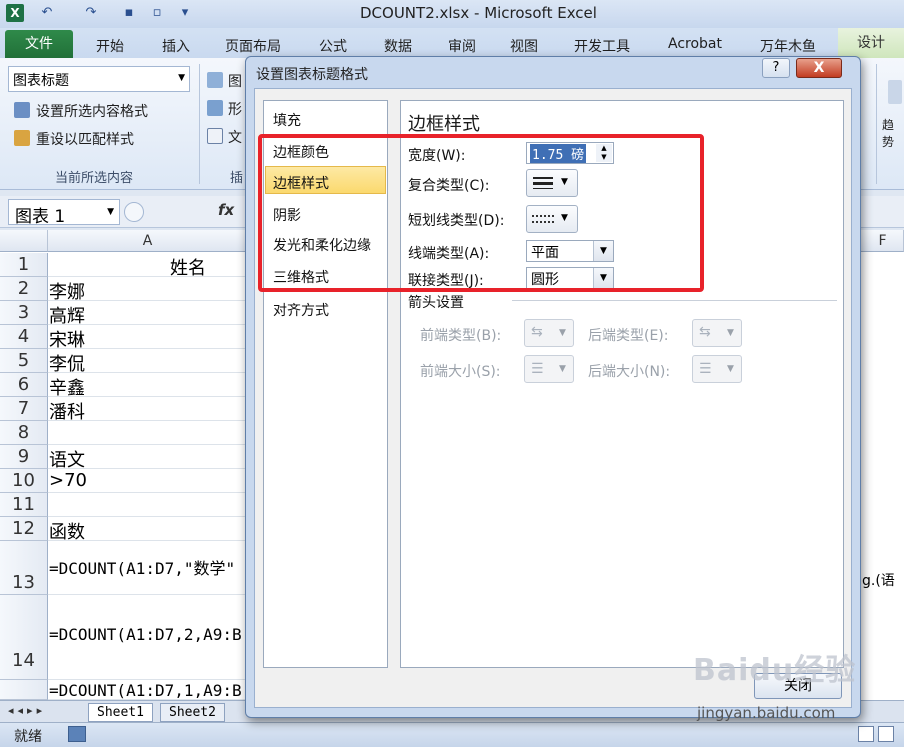  I want to click on insert-shapes-button: 形, so click(235, 109).